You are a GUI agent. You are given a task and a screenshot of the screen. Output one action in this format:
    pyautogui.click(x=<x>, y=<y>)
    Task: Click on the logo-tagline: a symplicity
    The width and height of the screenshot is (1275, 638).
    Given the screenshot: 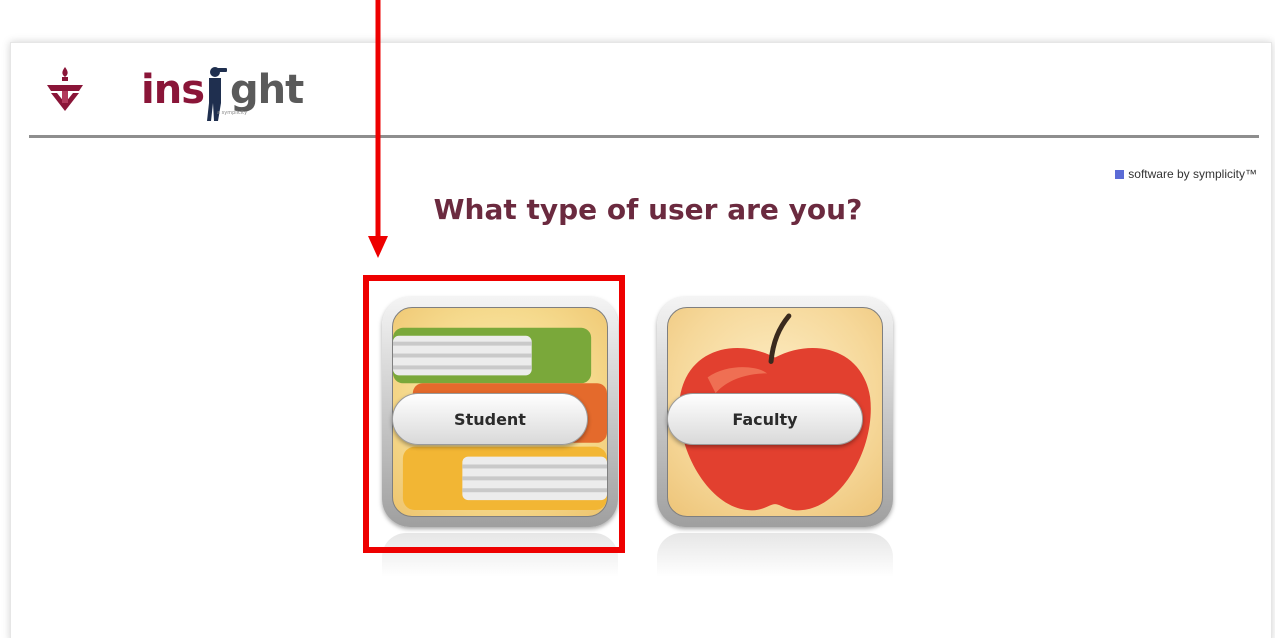 What is the action you would take?
    pyautogui.click(x=232, y=113)
    